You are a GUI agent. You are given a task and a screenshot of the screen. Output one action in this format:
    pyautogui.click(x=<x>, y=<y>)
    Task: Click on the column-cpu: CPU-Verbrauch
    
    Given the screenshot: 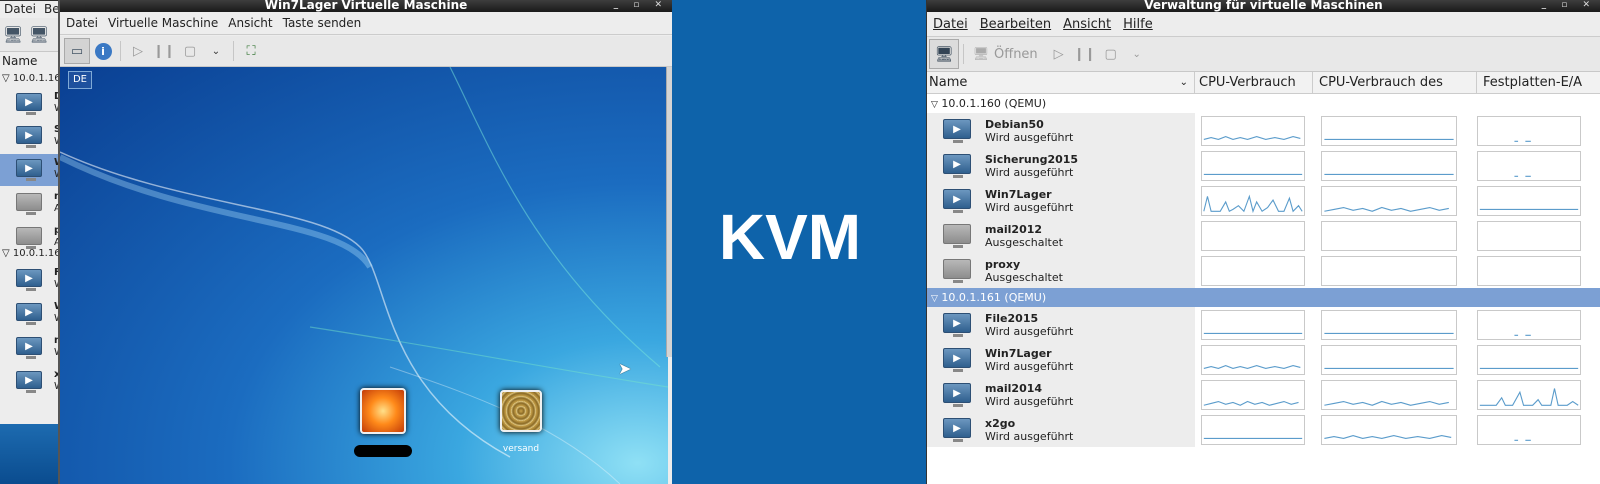 What is the action you would take?
    pyautogui.click(x=1254, y=82)
    